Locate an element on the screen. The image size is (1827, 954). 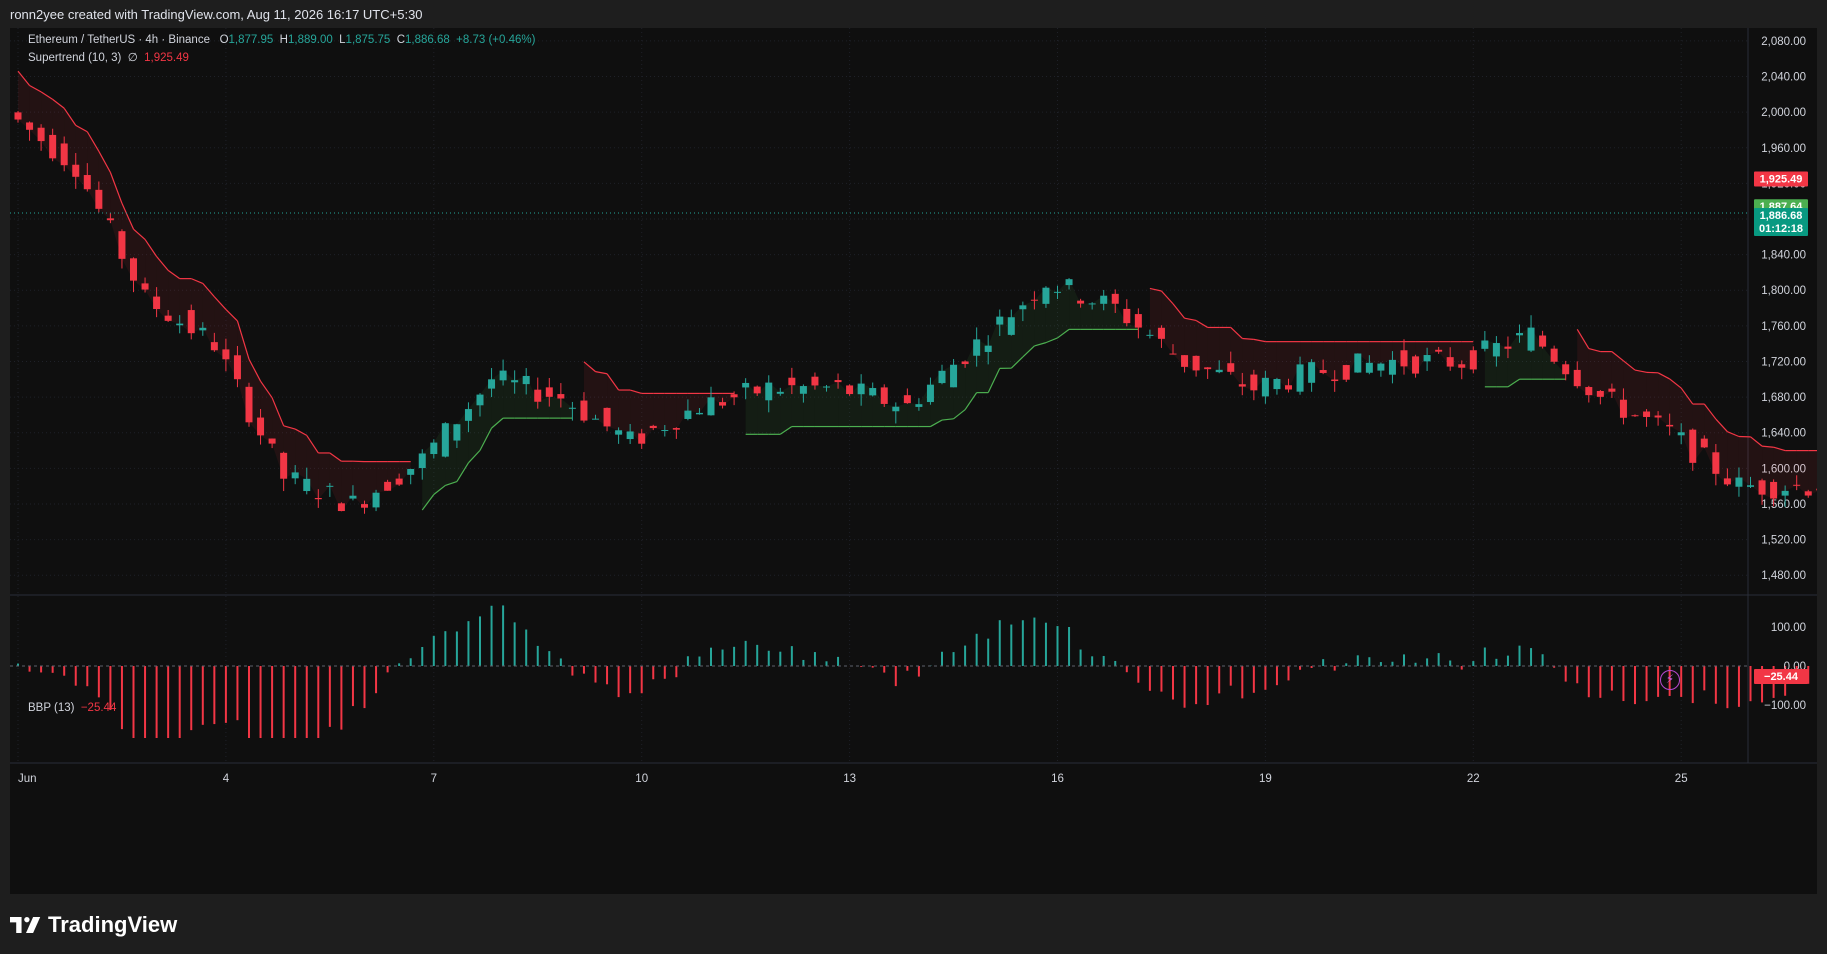
supertrend-legend: Supertrend (10, 3) ∅ 1,925.49 is located at coordinates (108, 57).